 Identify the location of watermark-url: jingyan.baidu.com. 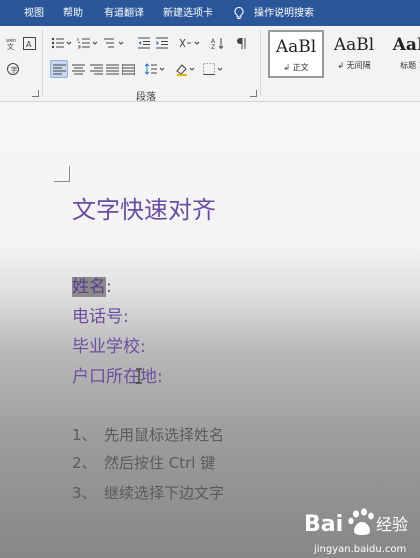
(359, 549).